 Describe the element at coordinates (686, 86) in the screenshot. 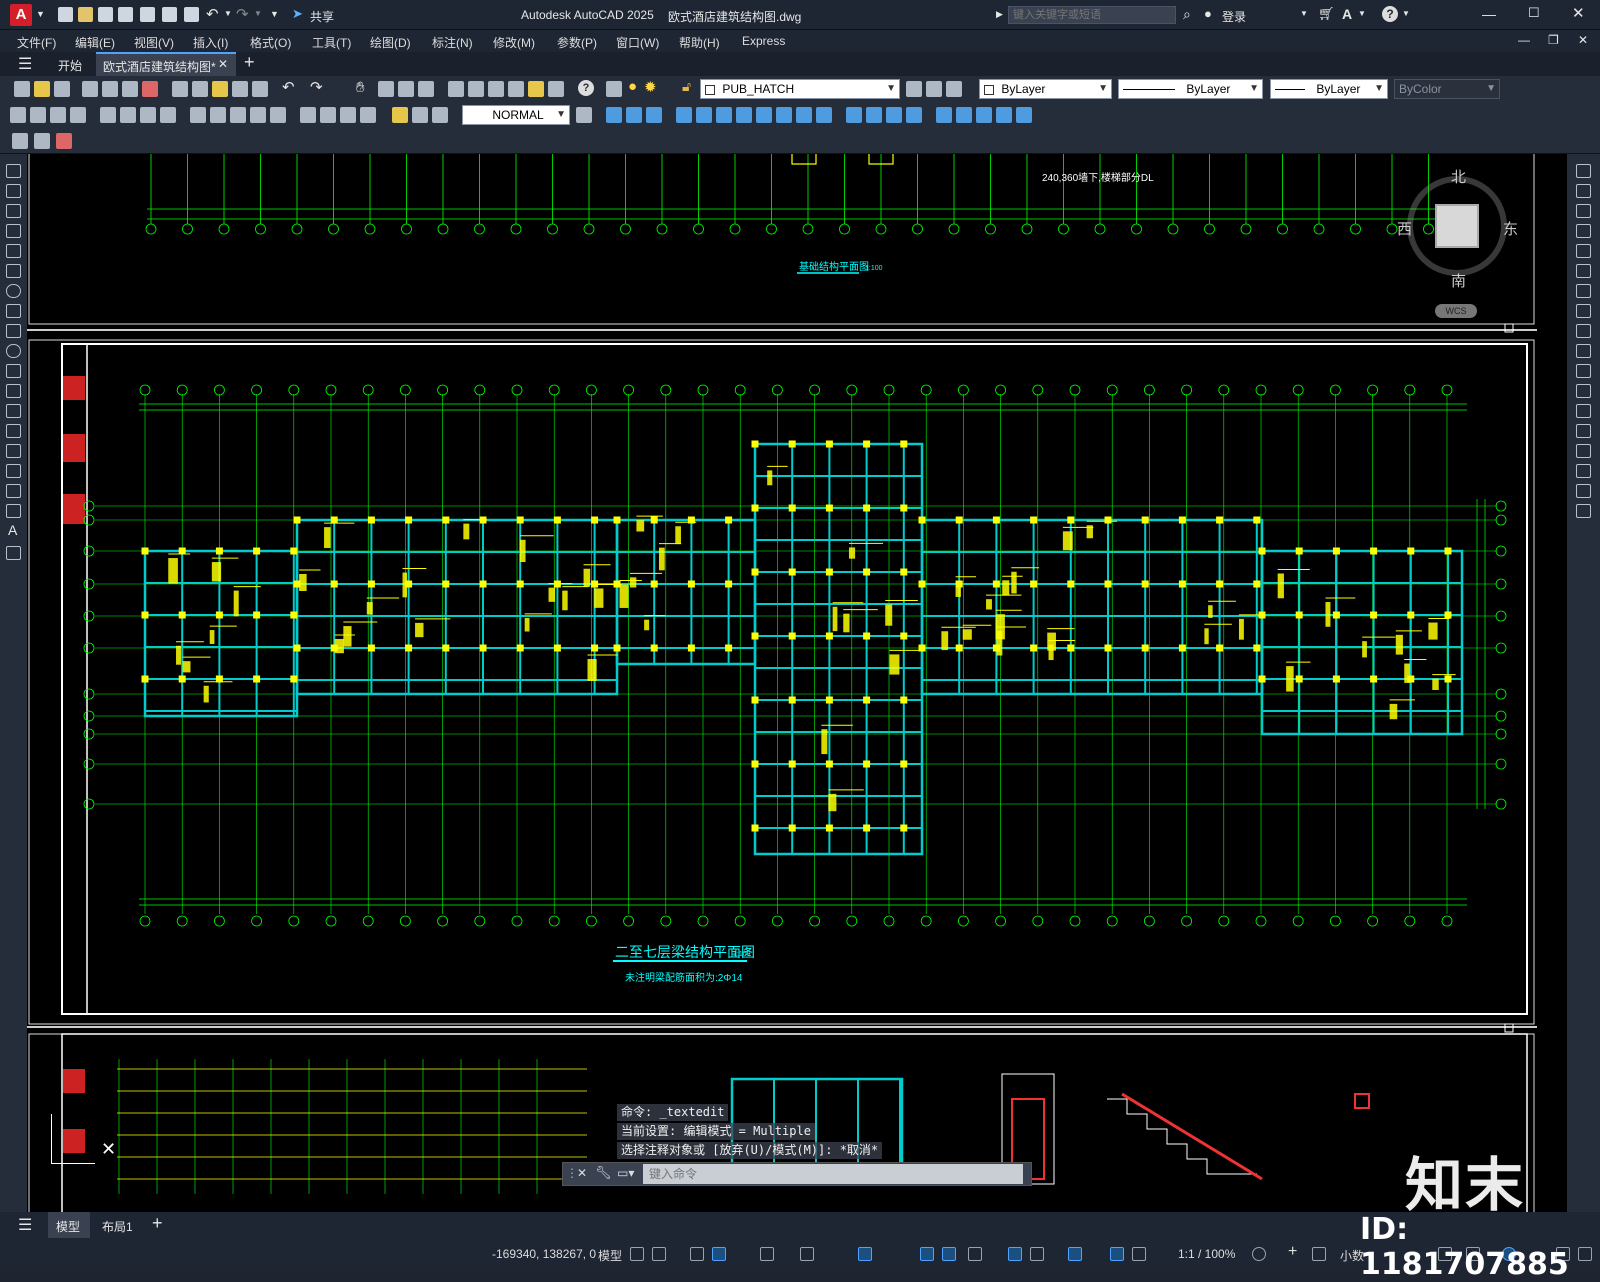

I see `layer-unlock-icon: 🔓︎` at that location.